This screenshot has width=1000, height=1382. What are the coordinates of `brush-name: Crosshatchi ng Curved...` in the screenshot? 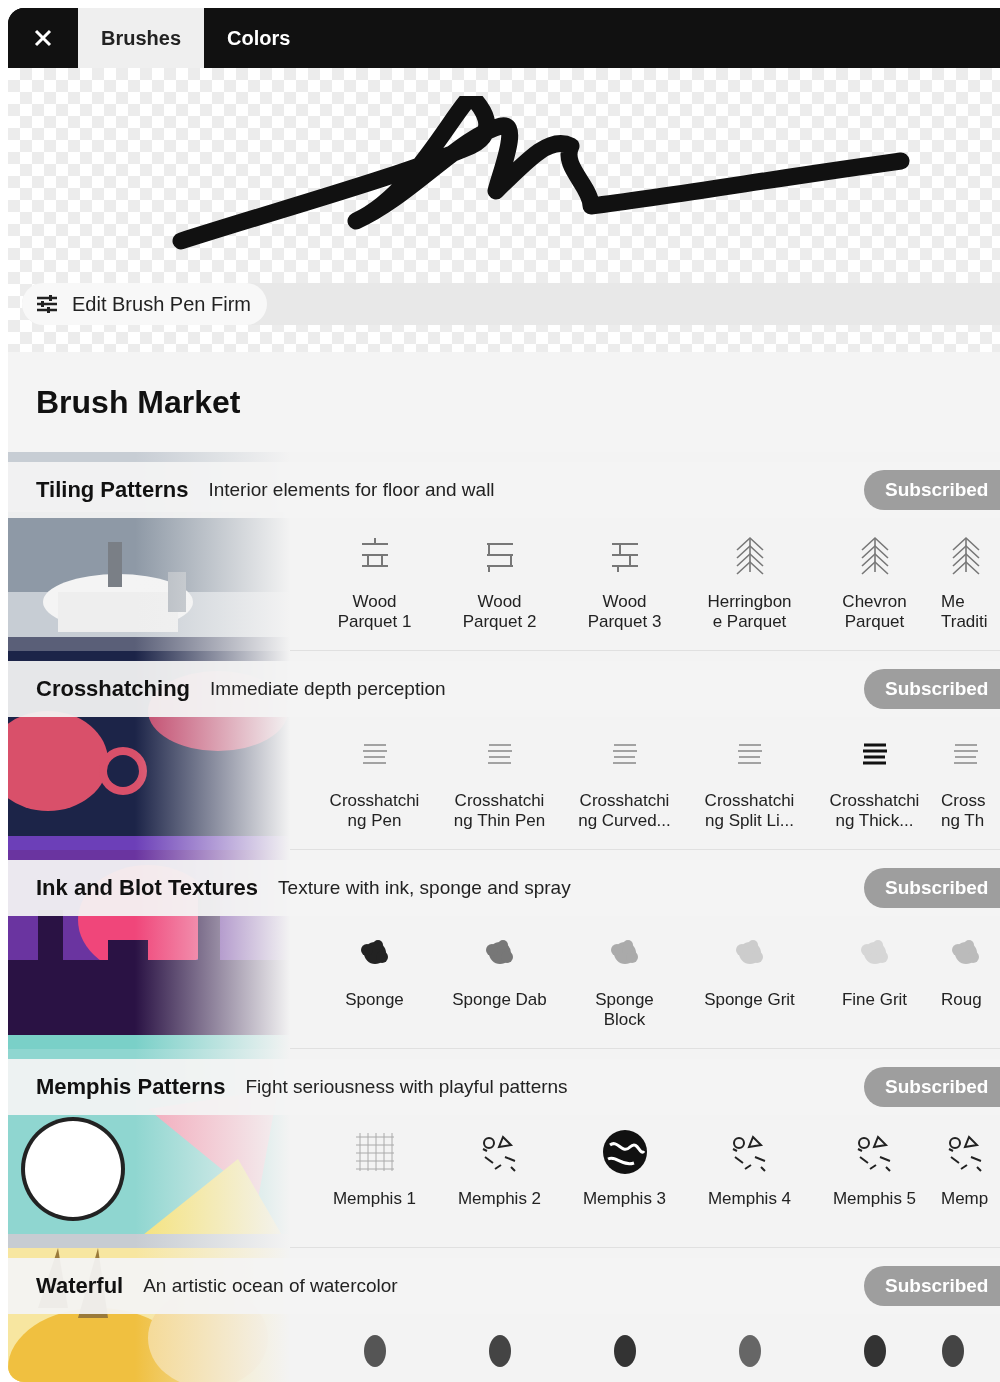 It's located at (624, 811).